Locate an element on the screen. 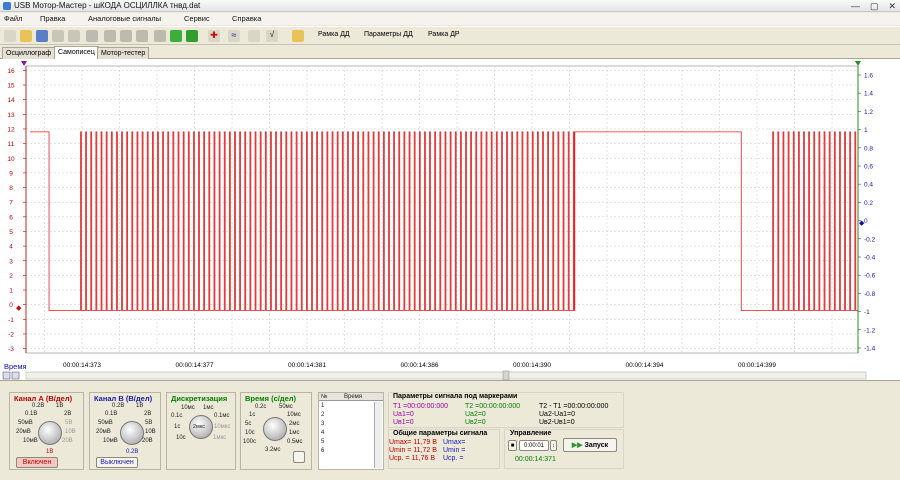 This screenshot has height=480, width=900. step-icon is located at coordinates (192, 36).